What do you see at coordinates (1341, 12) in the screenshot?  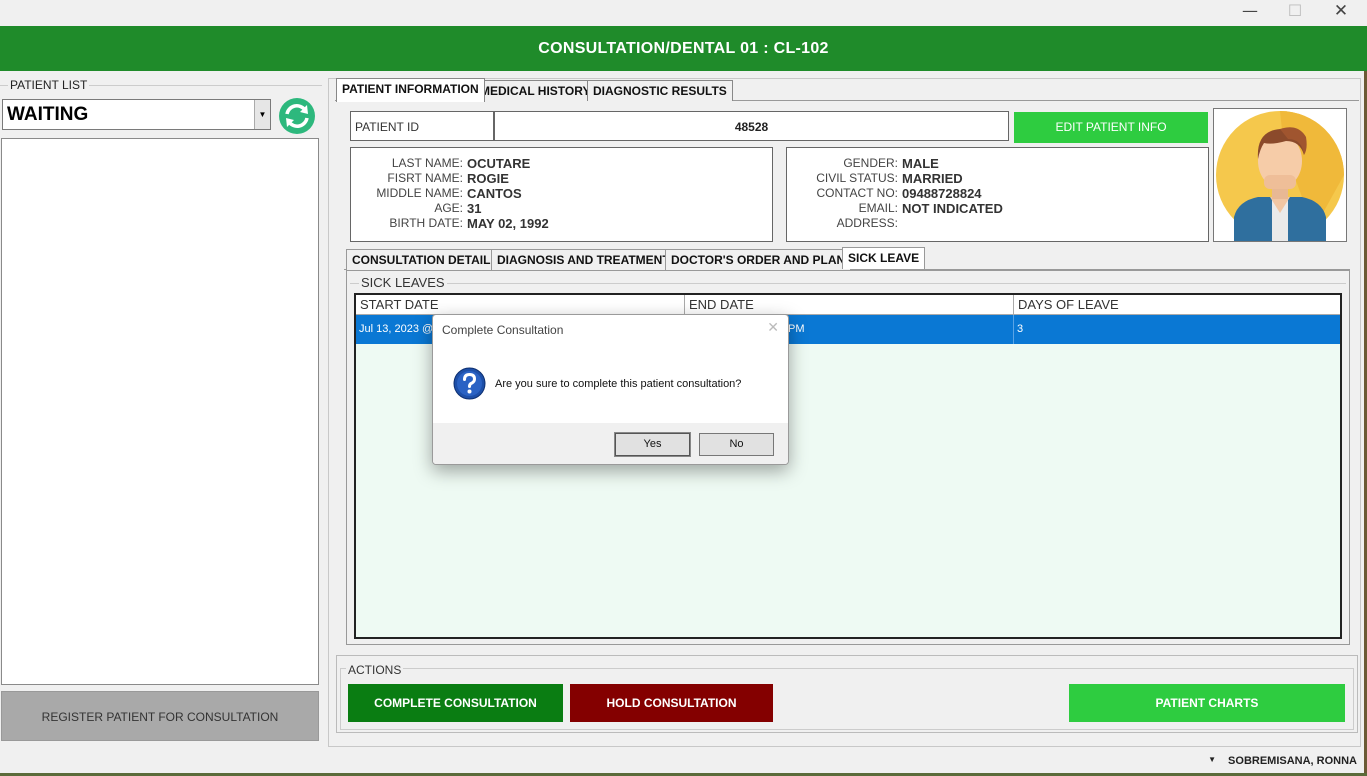 I see `close-button: ✕` at bounding box center [1341, 12].